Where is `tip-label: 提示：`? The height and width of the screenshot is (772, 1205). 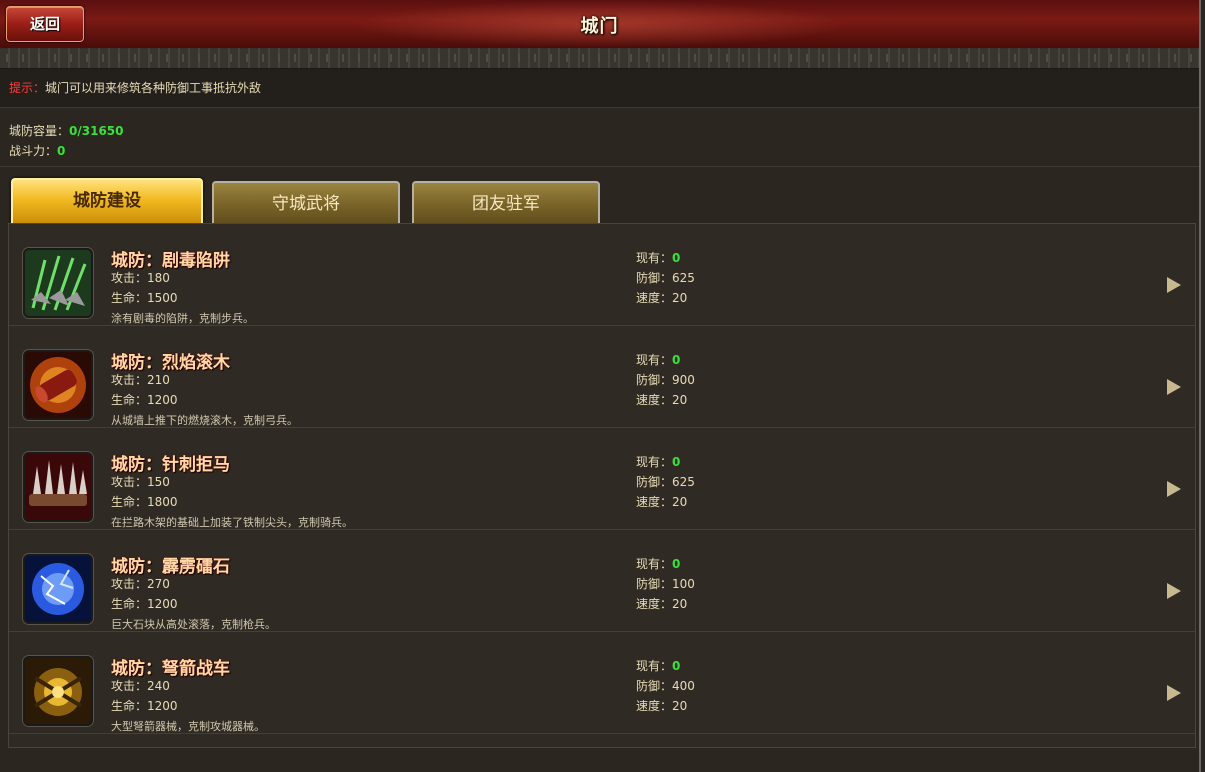 tip-label: 提示： is located at coordinates (27, 88).